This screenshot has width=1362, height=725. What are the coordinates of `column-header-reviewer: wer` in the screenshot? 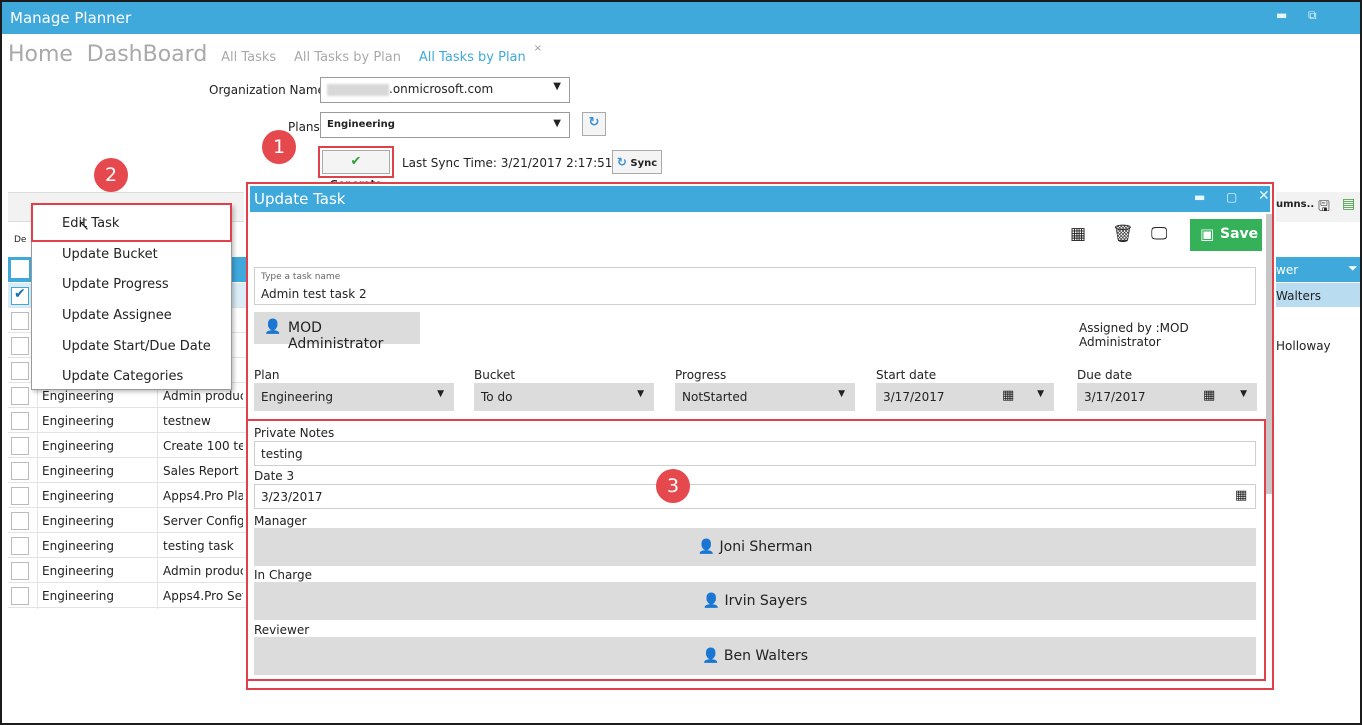 It's located at (1287, 270).